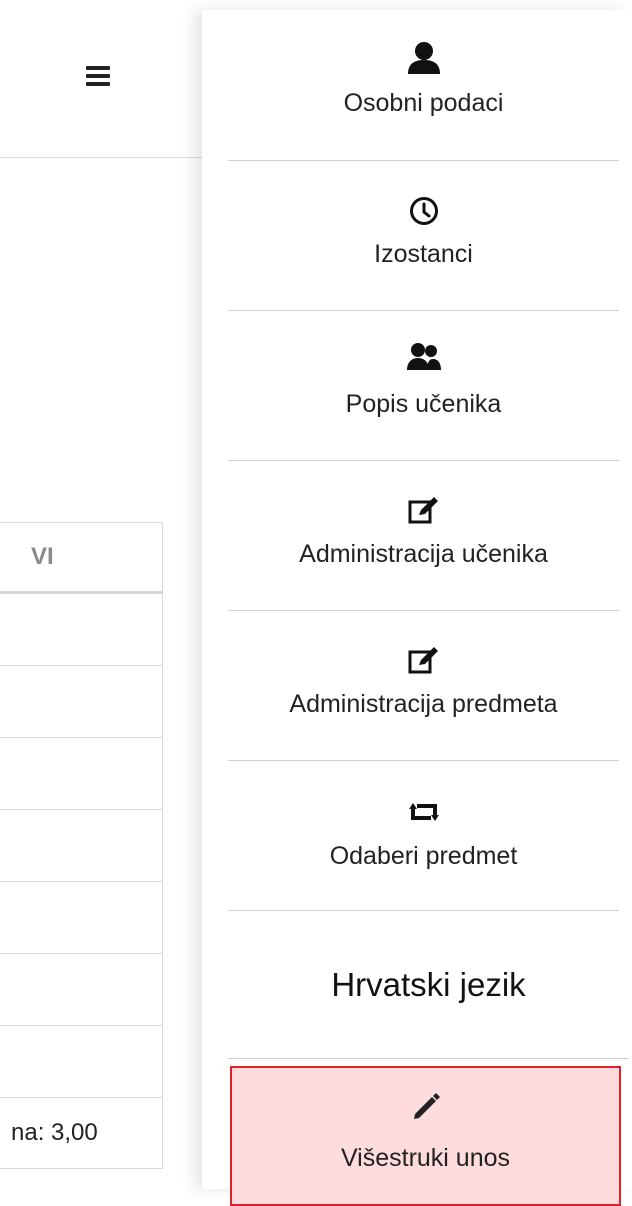  What do you see at coordinates (423, 835) in the screenshot?
I see `menu-item-odaberi-predmet: Odaberi predmet` at bounding box center [423, 835].